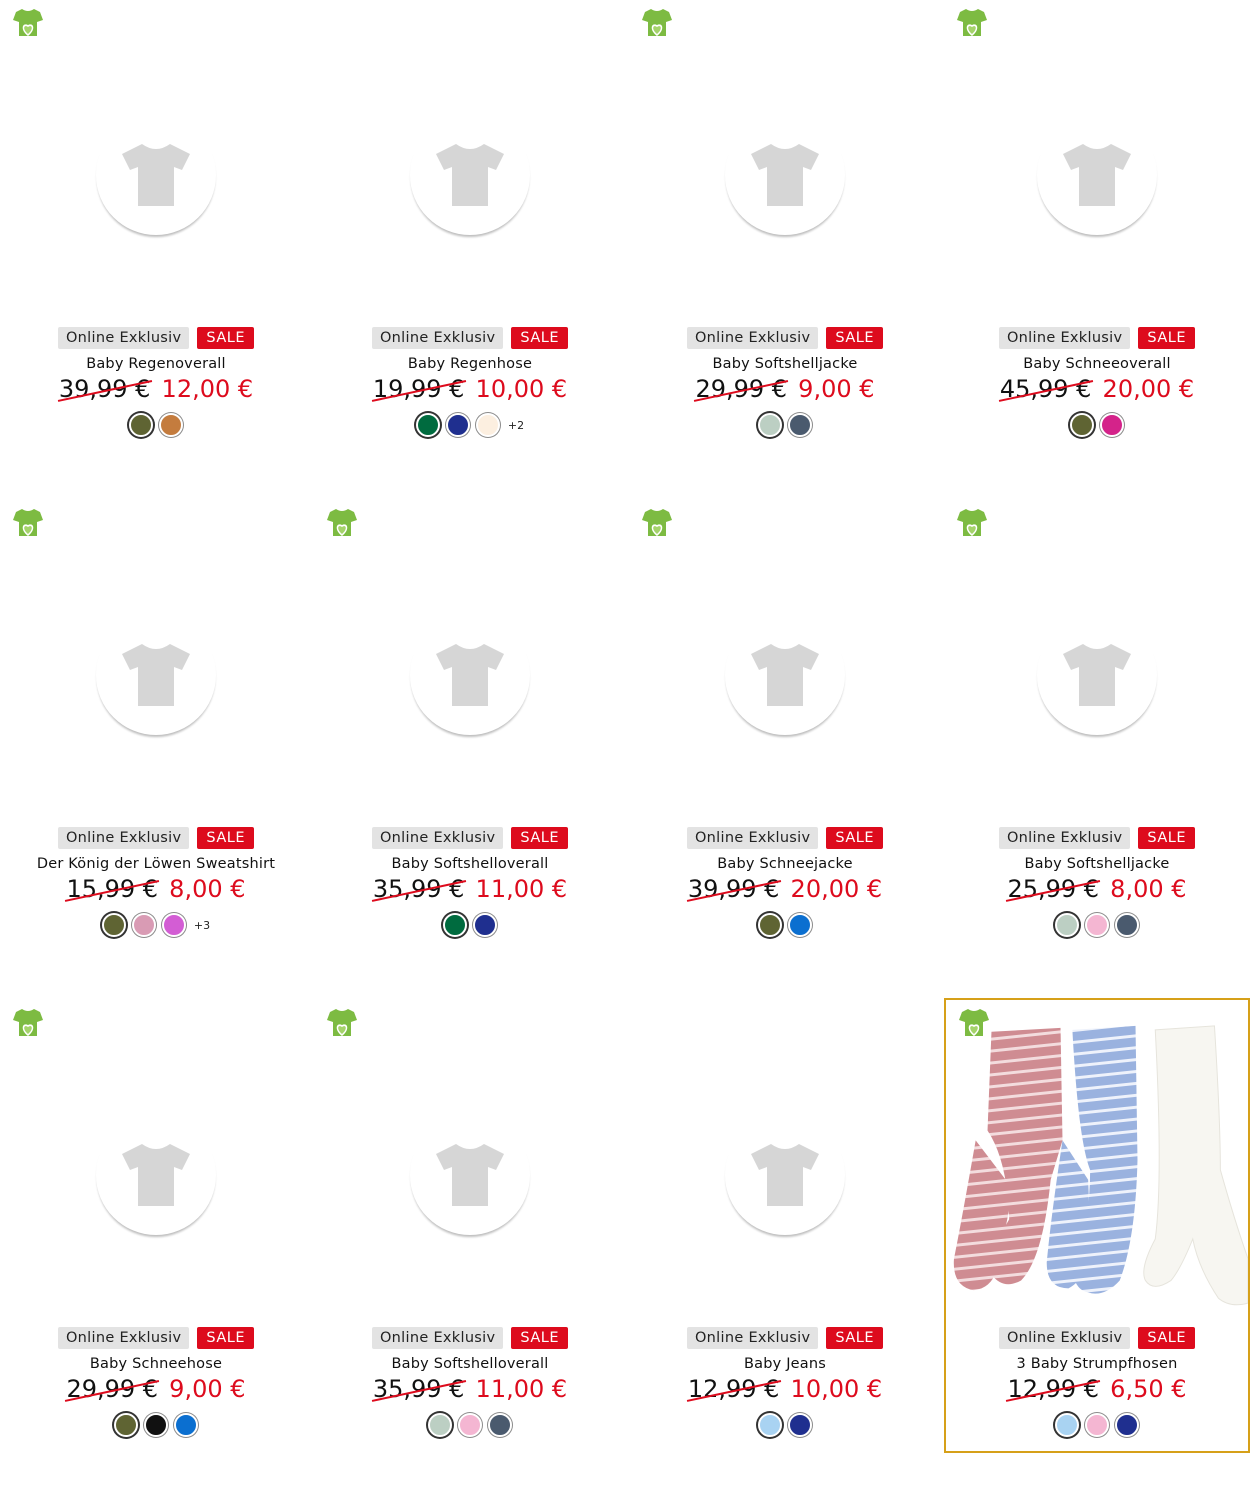  I want to click on product-name: Baby Regenhose, so click(470, 364).